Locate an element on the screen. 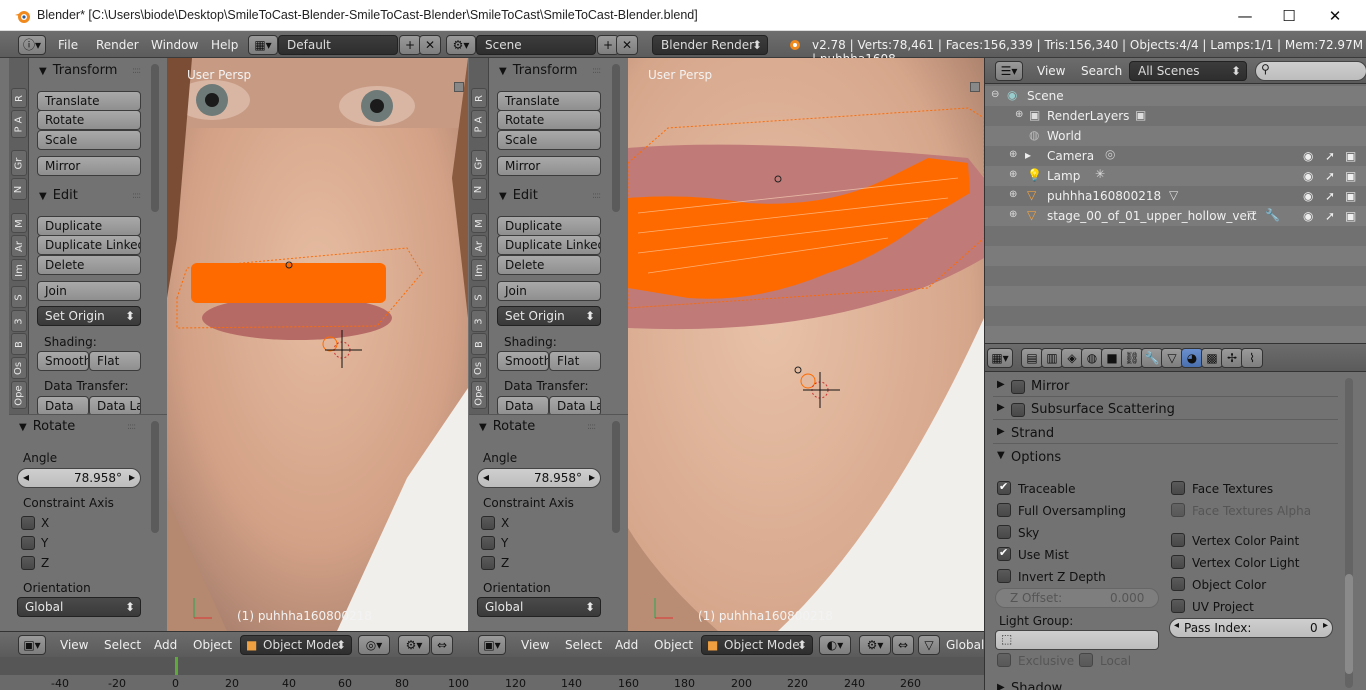 Image resolution: width=1366 pixels, height=690 pixels. data-tab-icon: ▽ is located at coordinates (1172, 358).